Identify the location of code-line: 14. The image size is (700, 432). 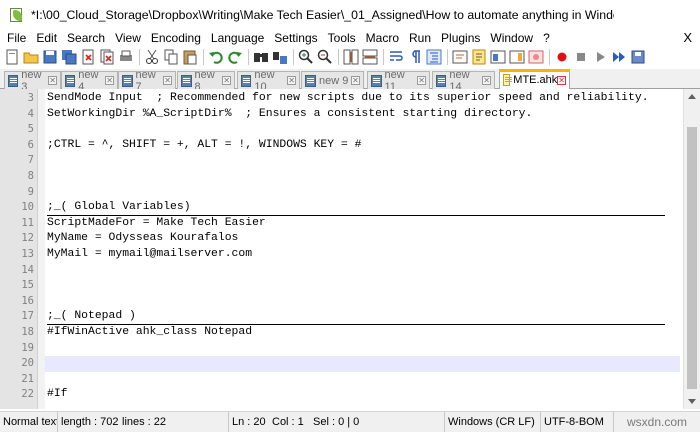
(350, 271).